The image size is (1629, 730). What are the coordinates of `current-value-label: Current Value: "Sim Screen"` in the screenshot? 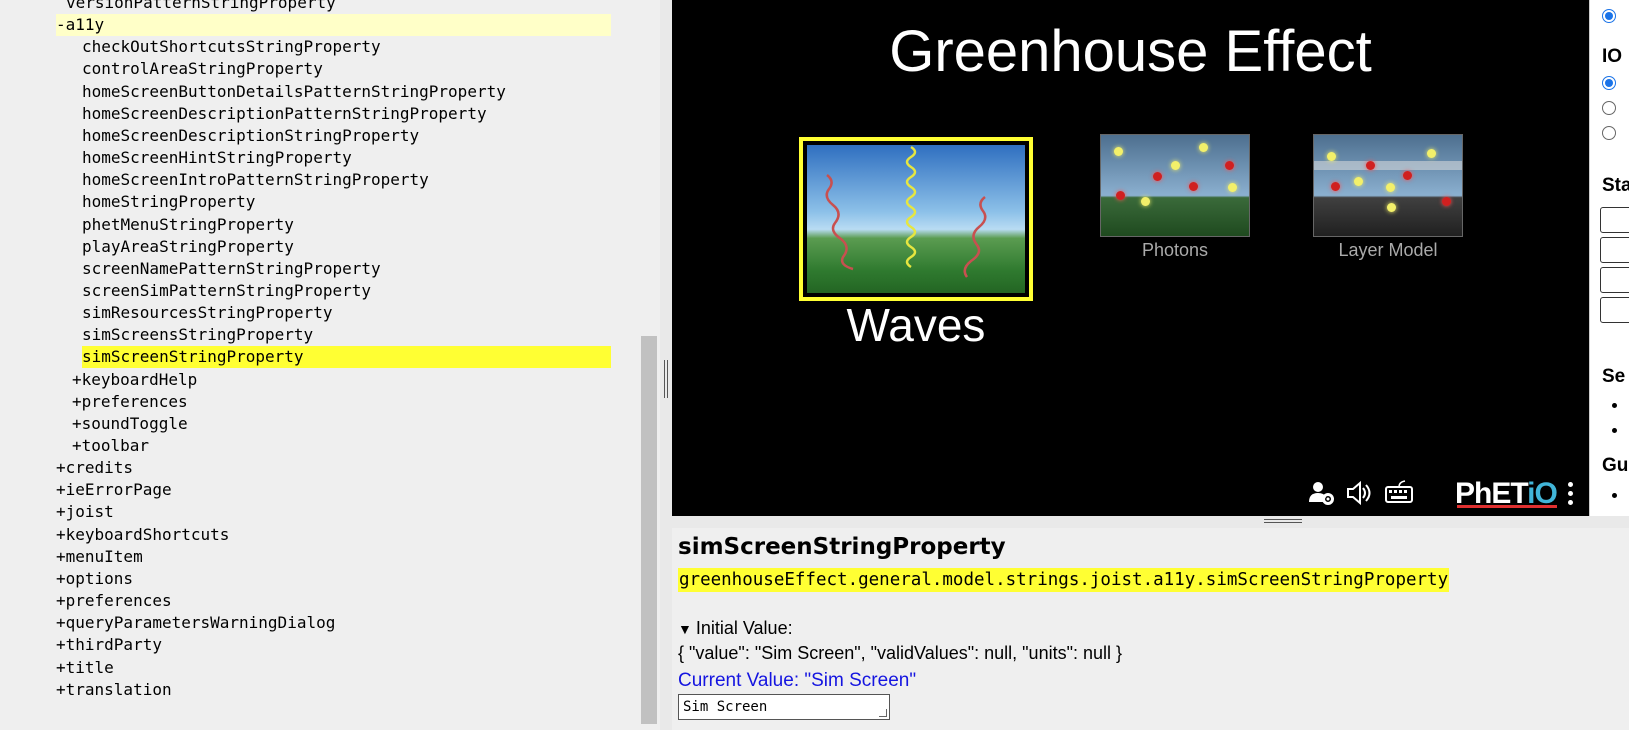 It's located at (797, 680).